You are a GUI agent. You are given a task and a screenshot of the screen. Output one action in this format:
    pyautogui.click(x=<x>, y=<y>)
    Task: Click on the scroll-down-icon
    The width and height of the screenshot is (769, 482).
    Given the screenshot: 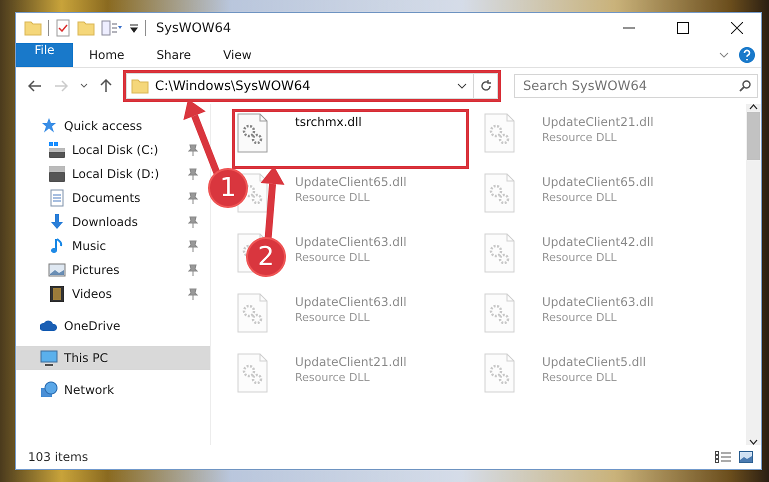 What is the action you would take?
    pyautogui.click(x=753, y=442)
    